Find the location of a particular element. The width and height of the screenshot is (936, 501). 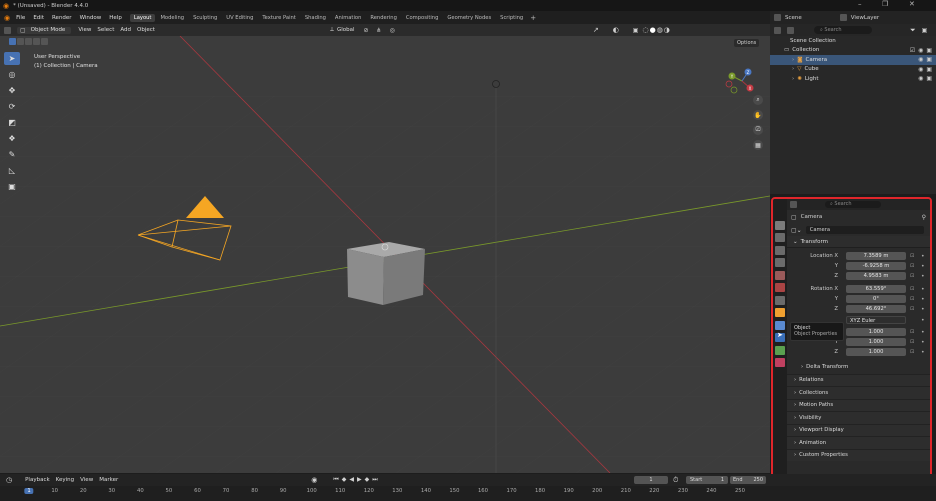

add-cube-tool-icon: ▣ is located at coordinates (12, 186).